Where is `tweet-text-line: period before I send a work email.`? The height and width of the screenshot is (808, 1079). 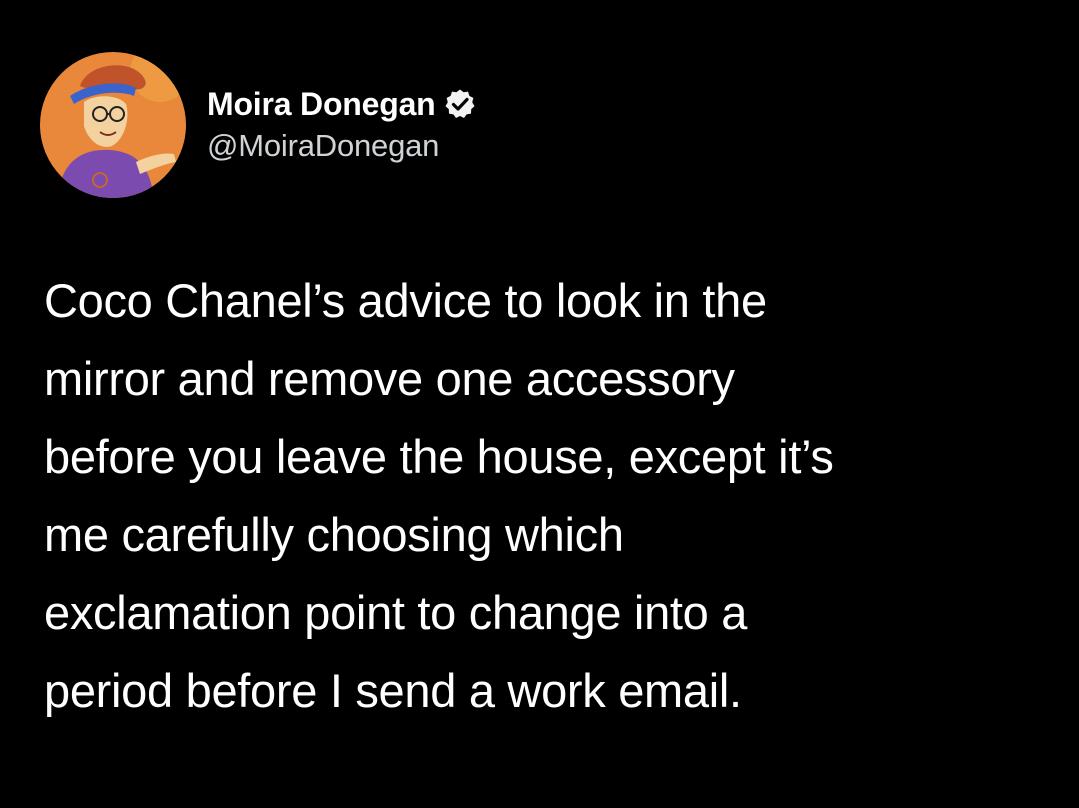 tweet-text-line: period before I send a work email. is located at coordinates (393, 690).